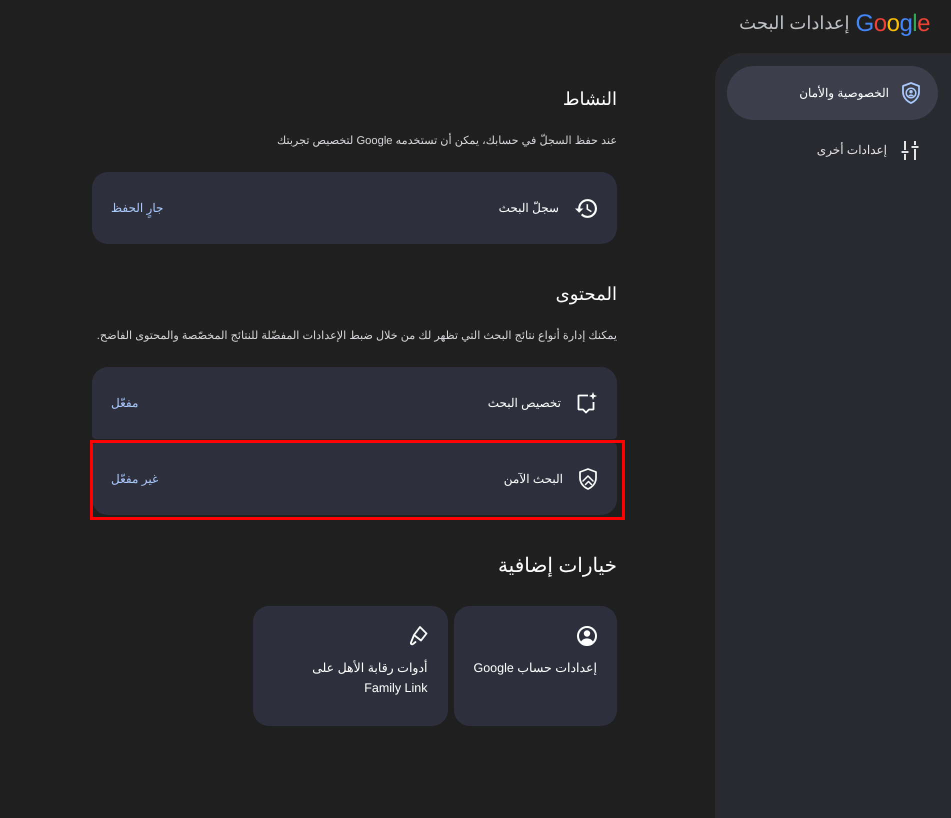 The image size is (951, 818). What do you see at coordinates (893, 24) in the screenshot?
I see `google-logo: Google` at bounding box center [893, 24].